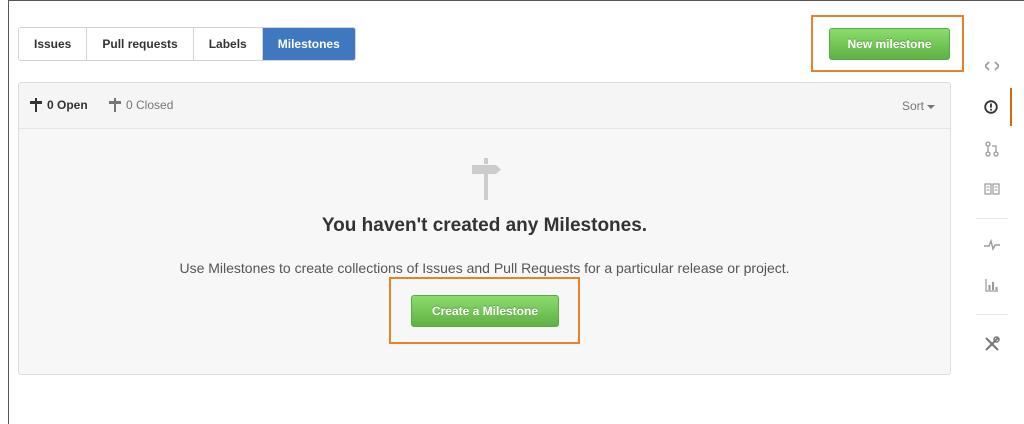  Describe the element at coordinates (150, 105) in the screenshot. I see `closed-count-label: 0 Closed` at that location.